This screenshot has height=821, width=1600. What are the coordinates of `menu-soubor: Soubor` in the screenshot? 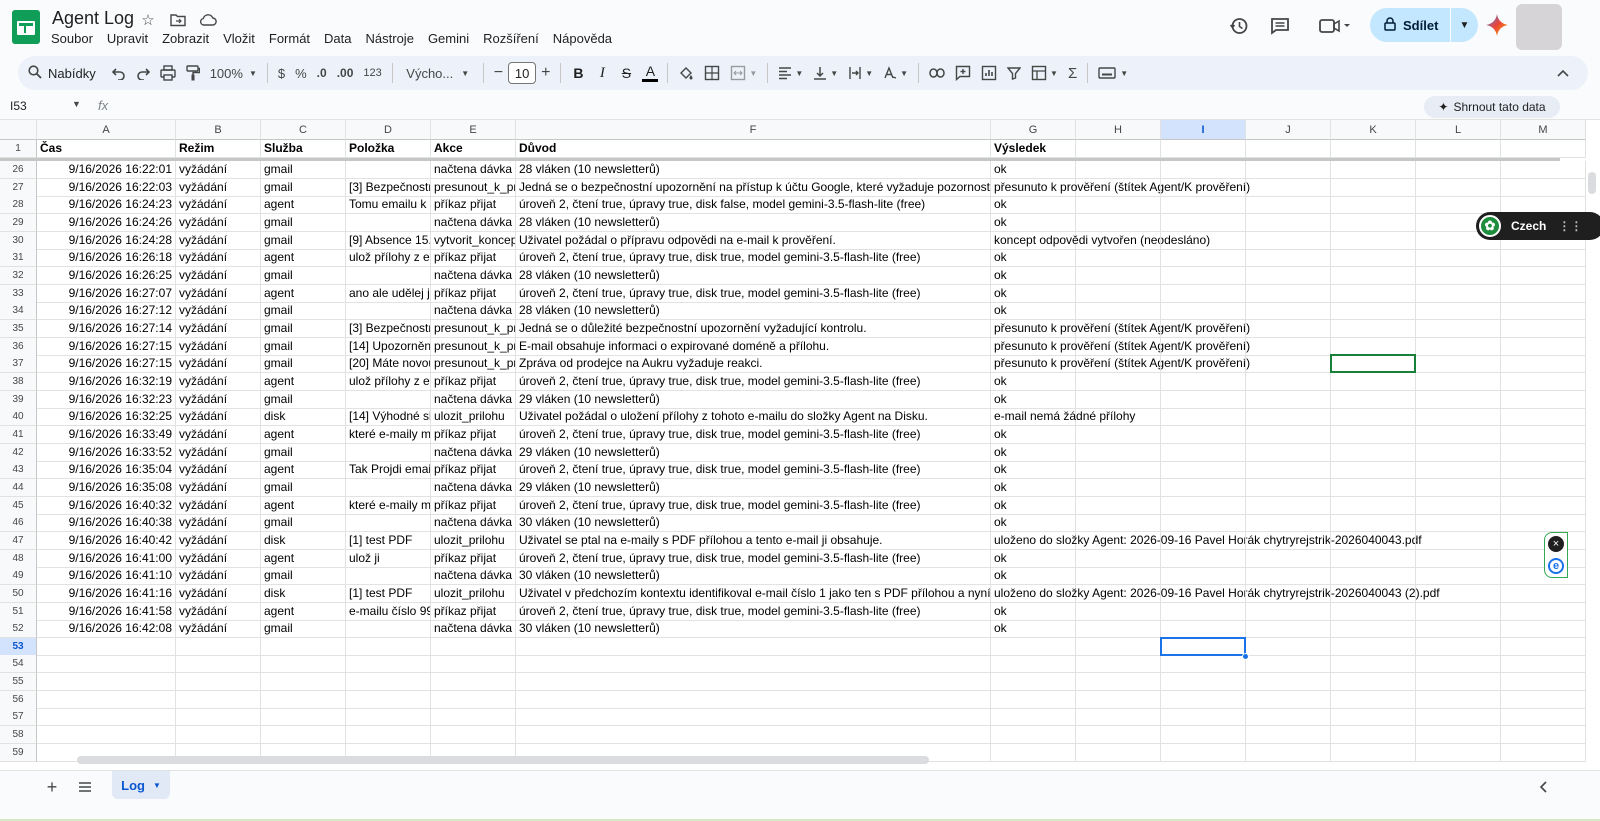 It's located at (72, 38).